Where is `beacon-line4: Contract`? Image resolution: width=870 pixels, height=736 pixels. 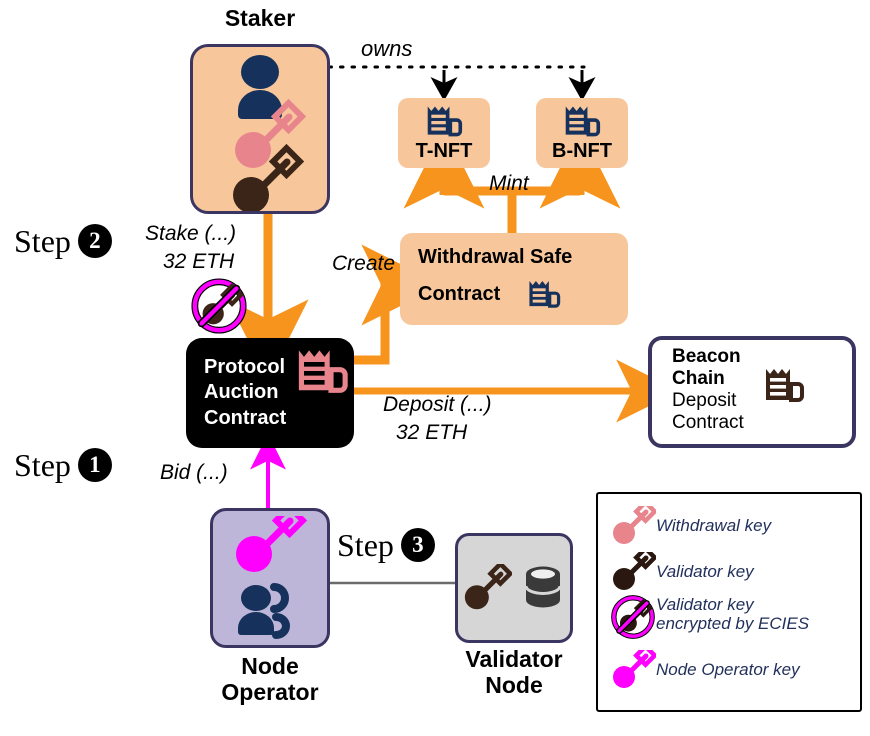
beacon-line4: Contract is located at coordinates (708, 423).